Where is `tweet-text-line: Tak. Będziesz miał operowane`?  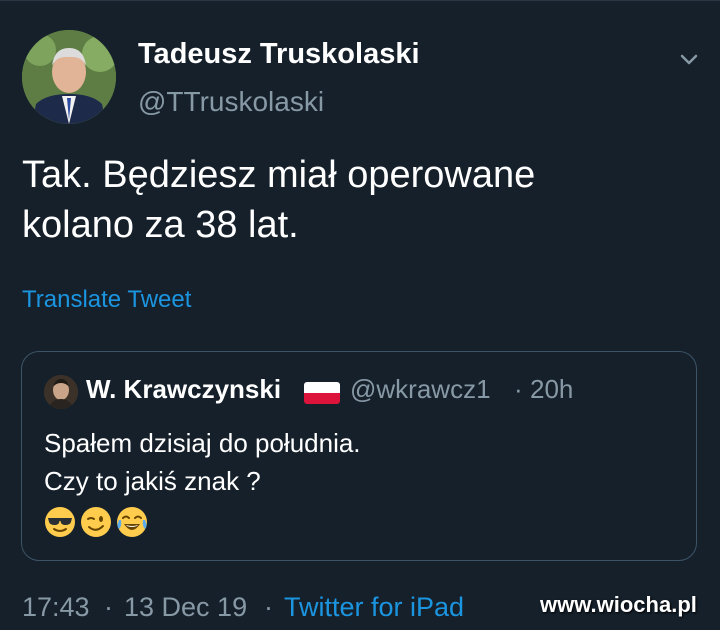
tweet-text-line: Tak. Będziesz miał operowane is located at coordinates (279, 175).